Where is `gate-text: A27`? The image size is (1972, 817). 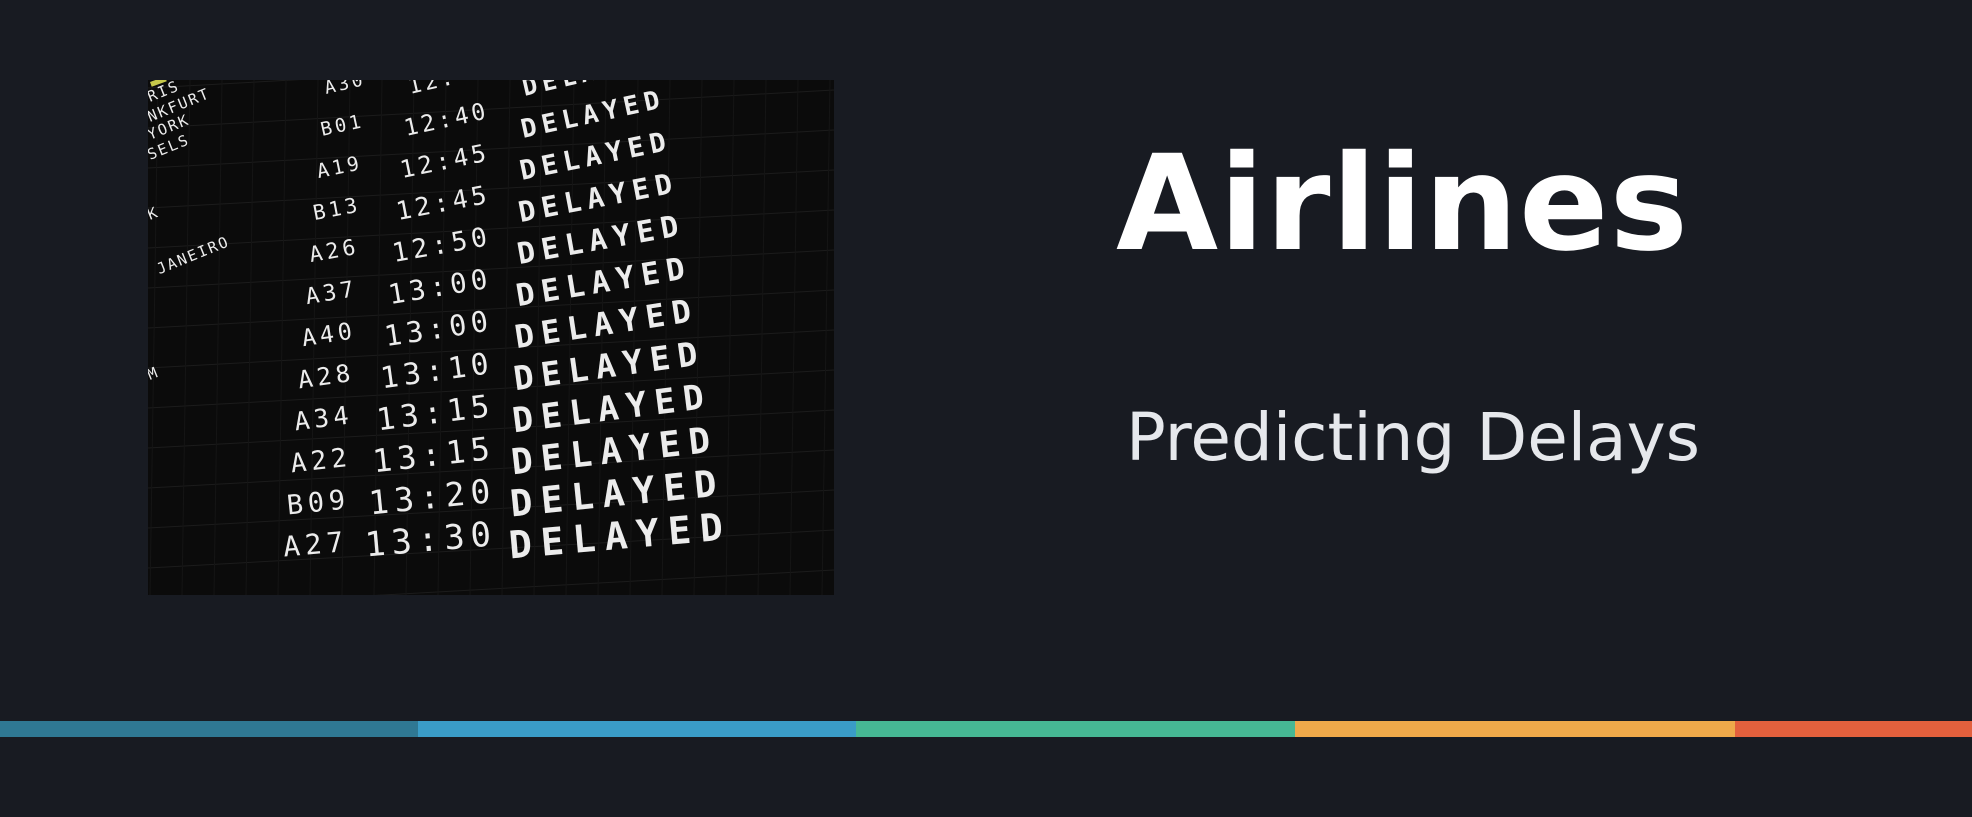
gate-text: A27 is located at coordinates (316, 544).